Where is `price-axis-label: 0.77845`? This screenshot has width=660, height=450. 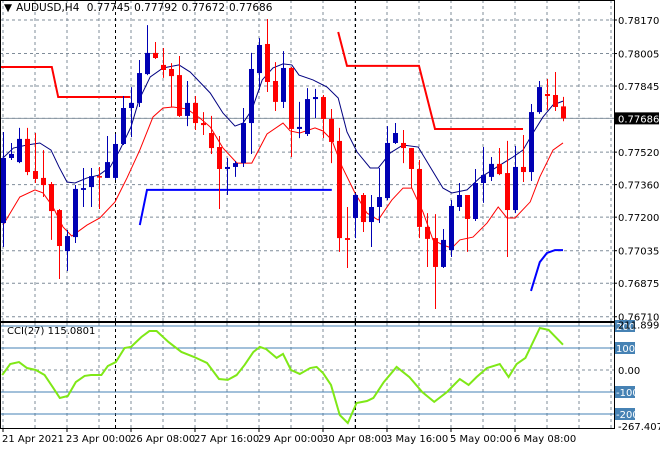
price-axis-label: 0.77845 is located at coordinates (638, 87).